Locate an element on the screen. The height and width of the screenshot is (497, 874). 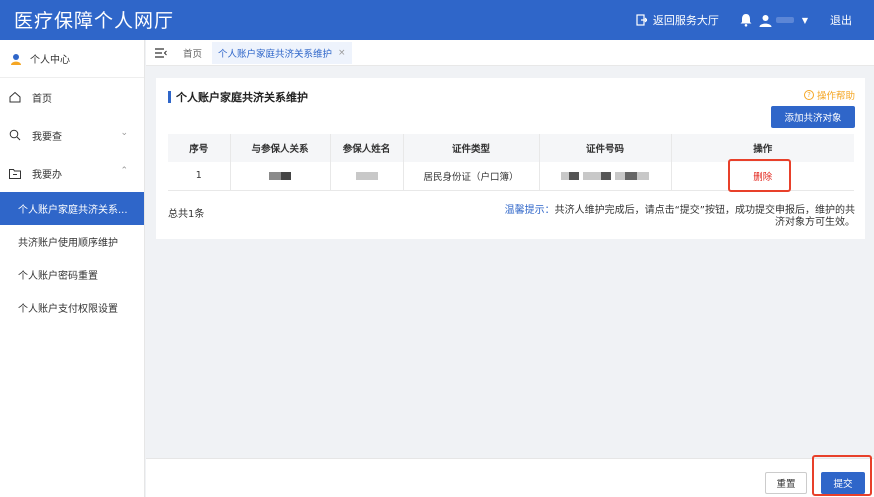
header-actions: 返回服务大厅 ▼ 退出 is located at coordinates (755, 20).